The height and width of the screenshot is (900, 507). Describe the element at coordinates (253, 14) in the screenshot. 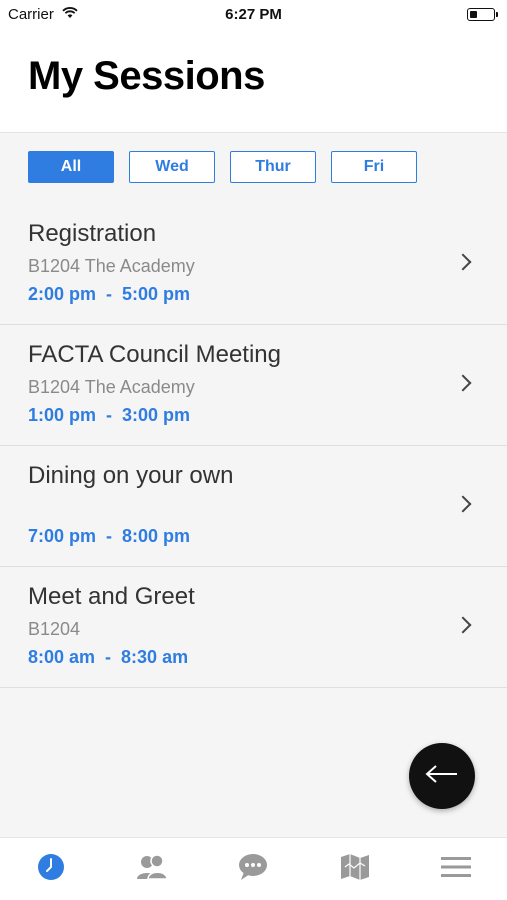

I see `status-bar: Carrier 6:27 PM` at that location.